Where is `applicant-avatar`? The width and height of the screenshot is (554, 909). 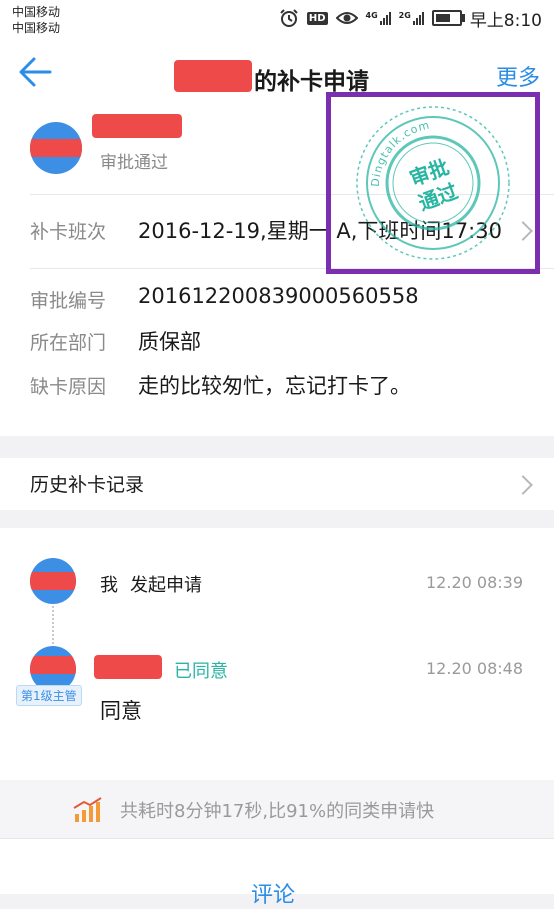 applicant-avatar is located at coordinates (56, 148).